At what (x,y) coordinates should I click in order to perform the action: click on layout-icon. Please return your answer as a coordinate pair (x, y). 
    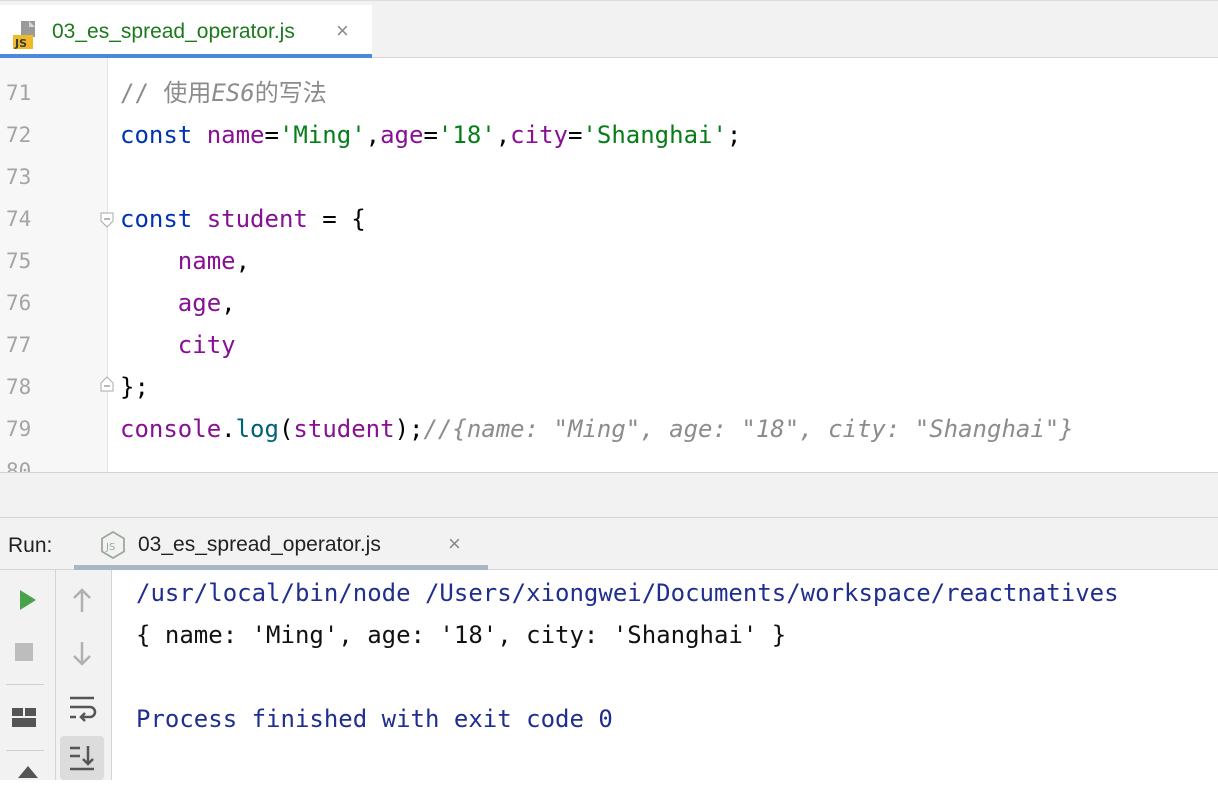
    Looking at the image, I should click on (24, 718).